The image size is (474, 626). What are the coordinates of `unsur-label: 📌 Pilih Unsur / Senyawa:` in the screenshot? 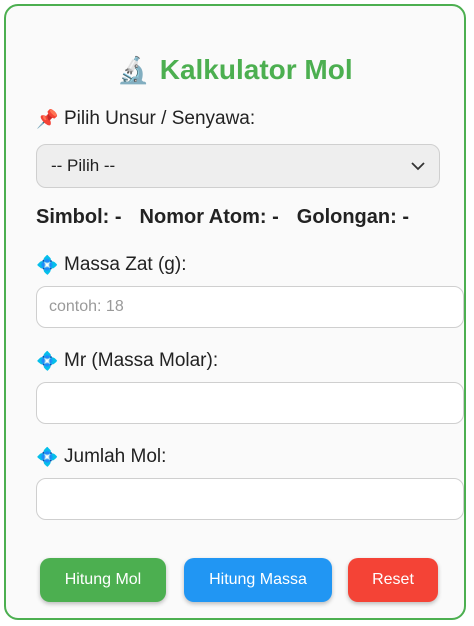 It's located at (145, 119).